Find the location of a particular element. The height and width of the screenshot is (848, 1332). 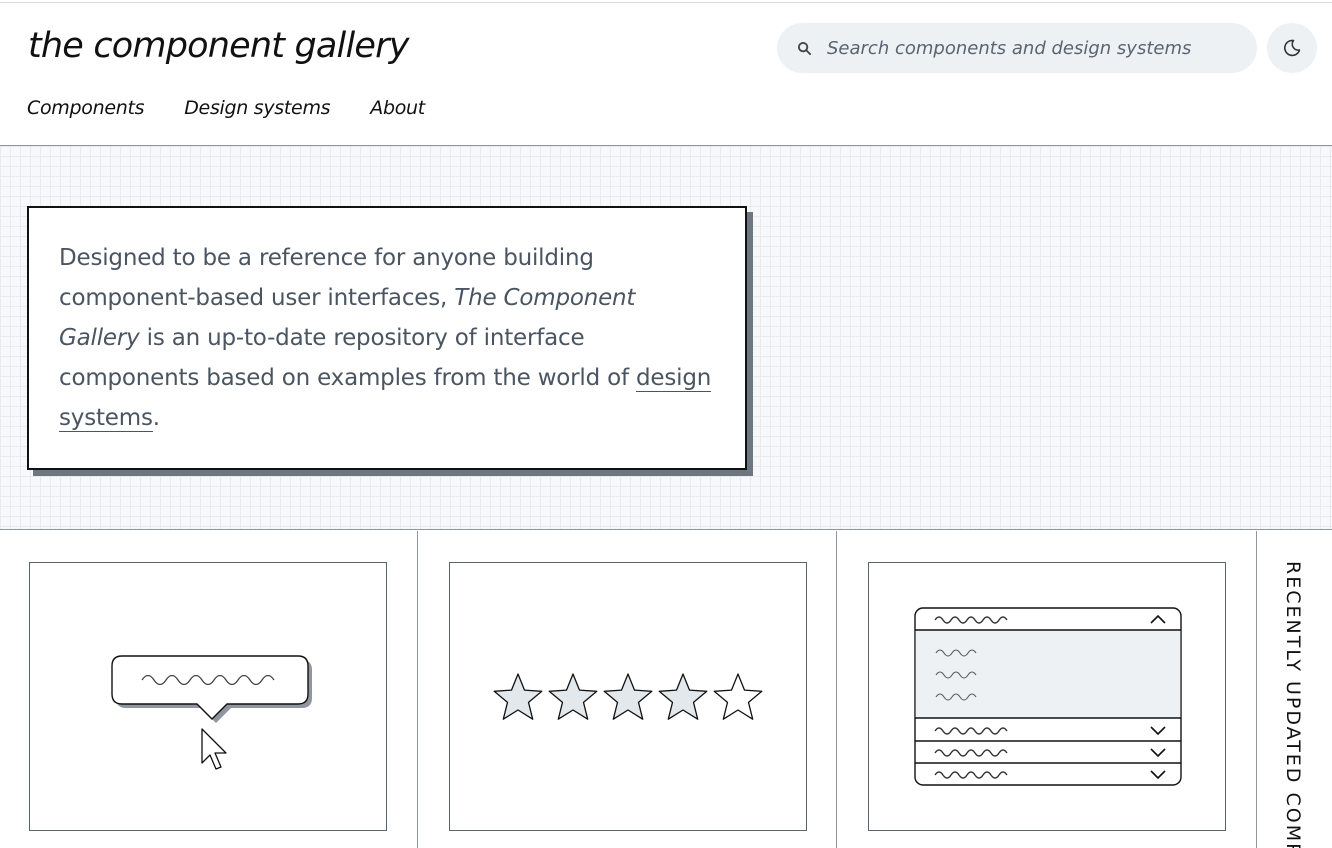

nav-components: Components is located at coordinates (86, 108).